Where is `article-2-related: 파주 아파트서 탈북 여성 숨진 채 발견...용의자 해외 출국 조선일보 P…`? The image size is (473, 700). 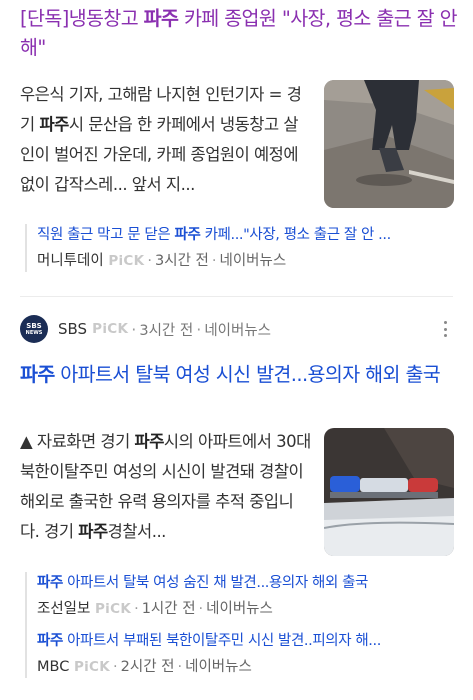 article-2-related: 파주 아파트서 탈북 여성 숨진 채 발견...용의자 해외 출국 조선일보 P… is located at coordinates (240, 625).